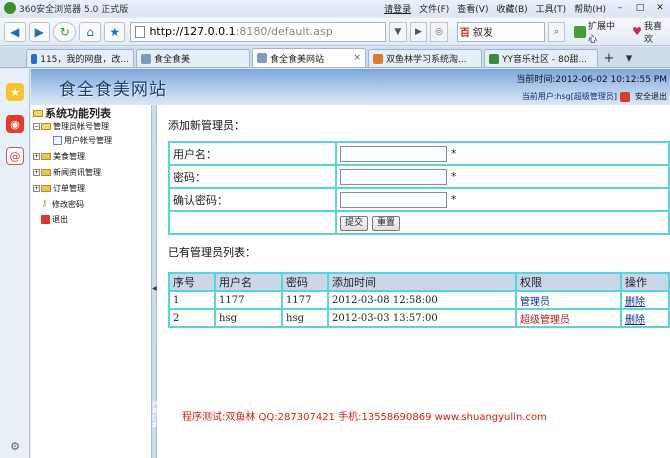  What do you see at coordinates (355, 58) in the screenshot?
I see `tab-close-icon: ×` at bounding box center [355, 58].